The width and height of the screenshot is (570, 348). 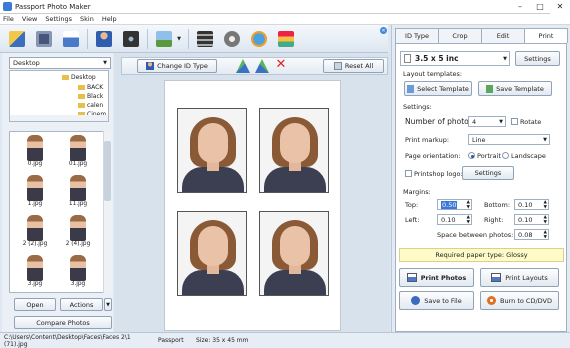 I want to click on tree-item-label: BACK, so click(x=95, y=87).